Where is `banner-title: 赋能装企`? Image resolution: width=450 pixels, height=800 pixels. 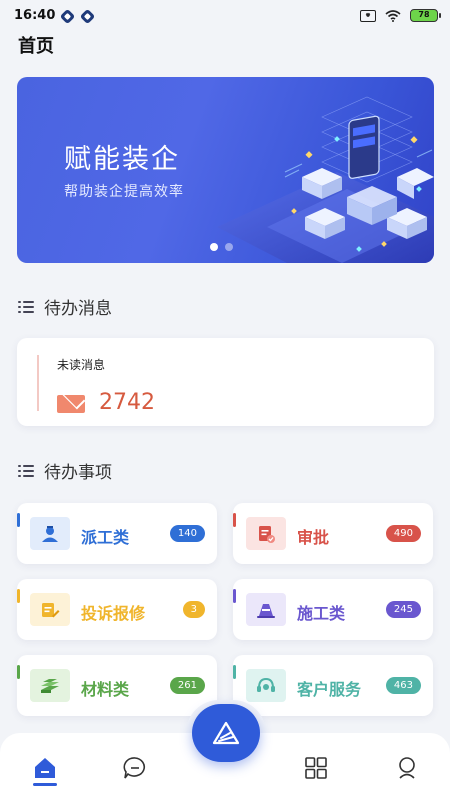
banner-title: 赋能装企 is located at coordinates (122, 159).